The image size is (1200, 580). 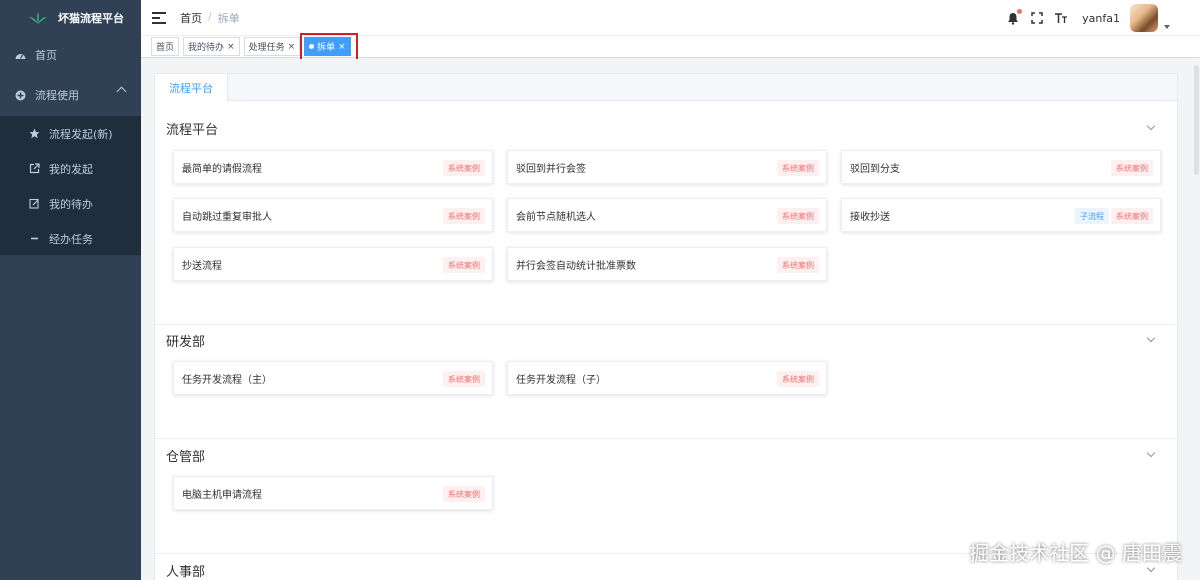 I want to click on tab-process-platform: 流程平台, so click(x=191, y=88).